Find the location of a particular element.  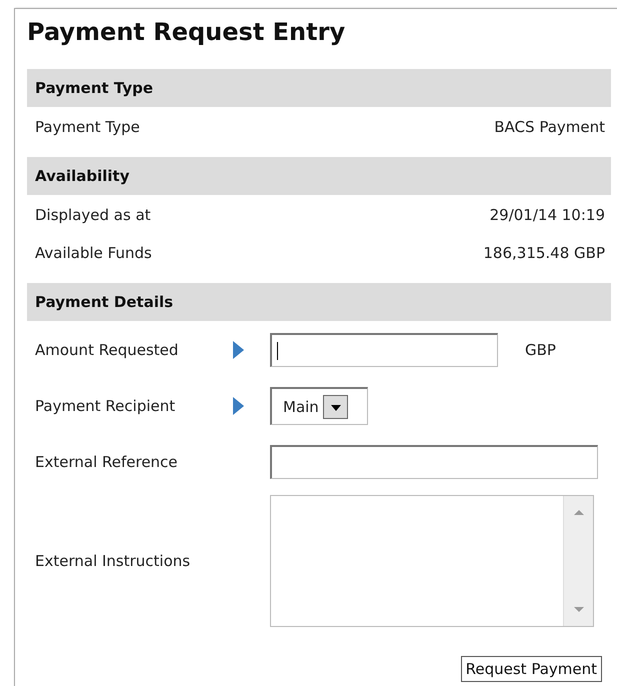

dropdown: Main is located at coordinates (319, 406).